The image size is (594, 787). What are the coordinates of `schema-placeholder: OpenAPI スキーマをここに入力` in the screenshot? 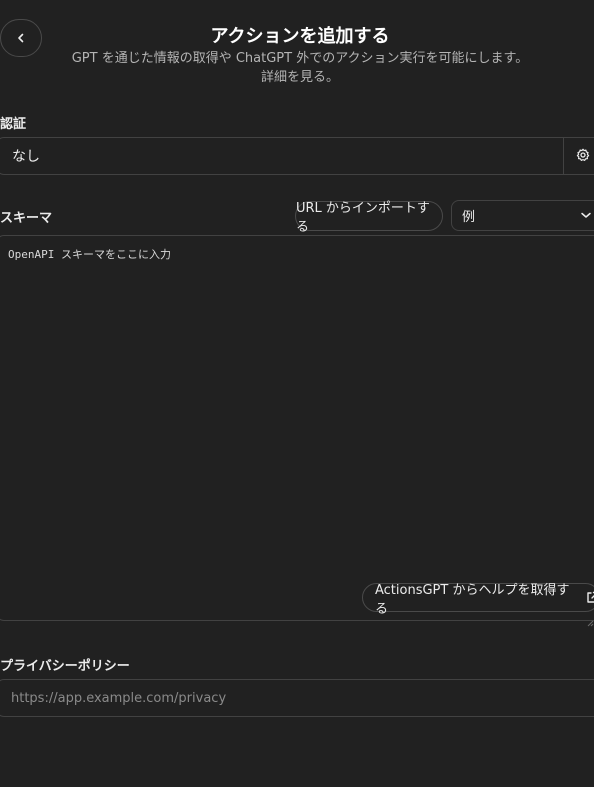 It's located at (89, 254).